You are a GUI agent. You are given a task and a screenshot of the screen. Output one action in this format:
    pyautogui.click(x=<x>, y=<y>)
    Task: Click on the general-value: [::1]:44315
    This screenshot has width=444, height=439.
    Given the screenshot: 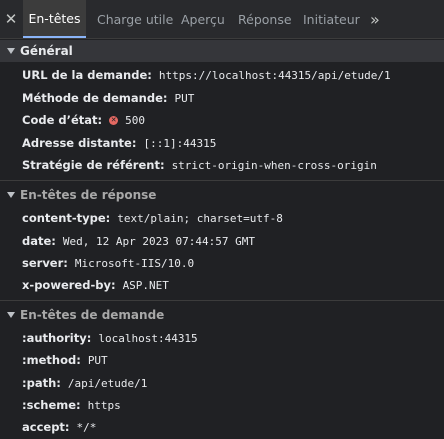 What is the action you would take?
    pyautogui.click(x=179, y=143)
    